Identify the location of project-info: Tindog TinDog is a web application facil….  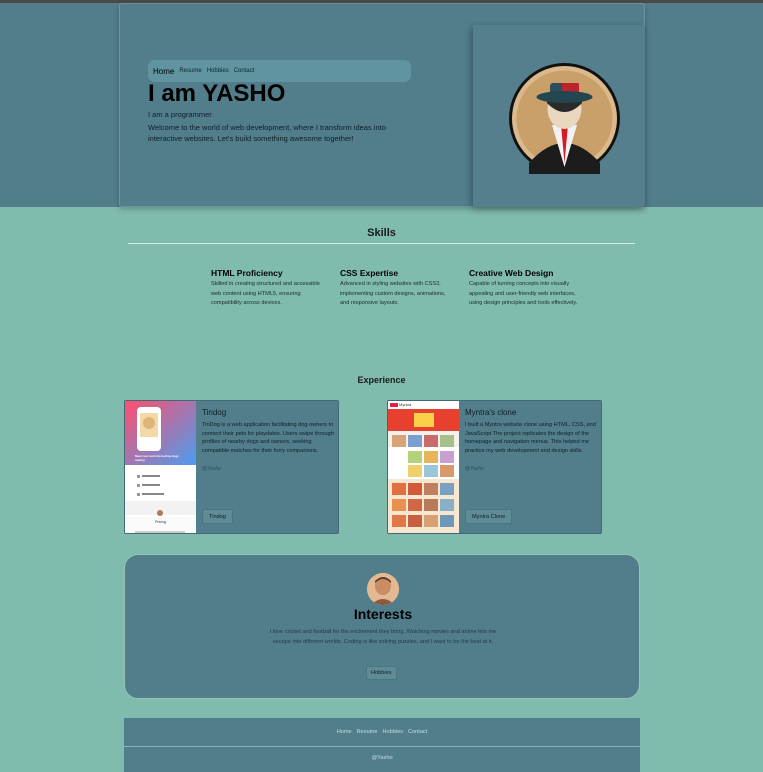
(268, 441).